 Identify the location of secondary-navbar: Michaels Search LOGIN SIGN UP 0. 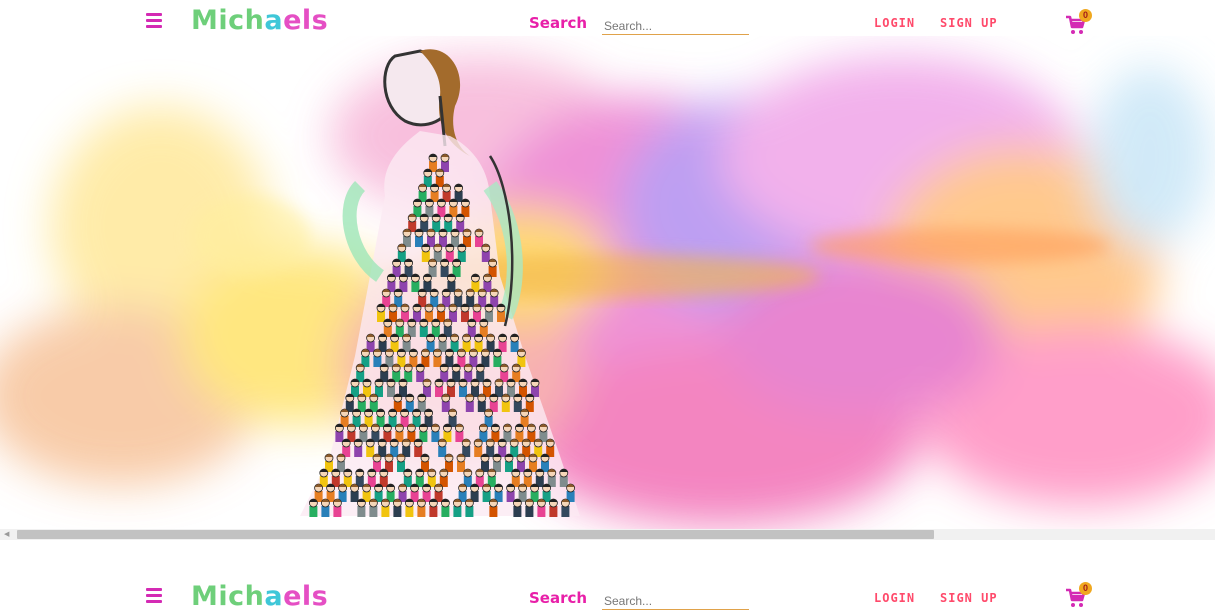
(607, 596).